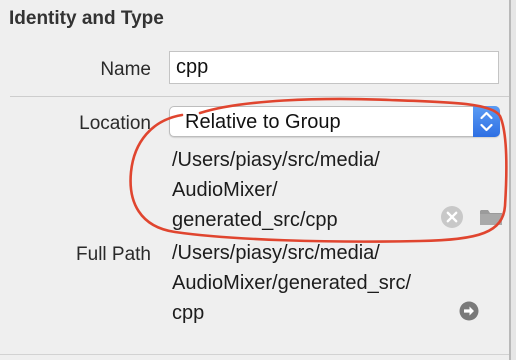 The width and height of the screenshot is (516, 360). I want to click on section-title: Identity and Type, so click(86, 18).